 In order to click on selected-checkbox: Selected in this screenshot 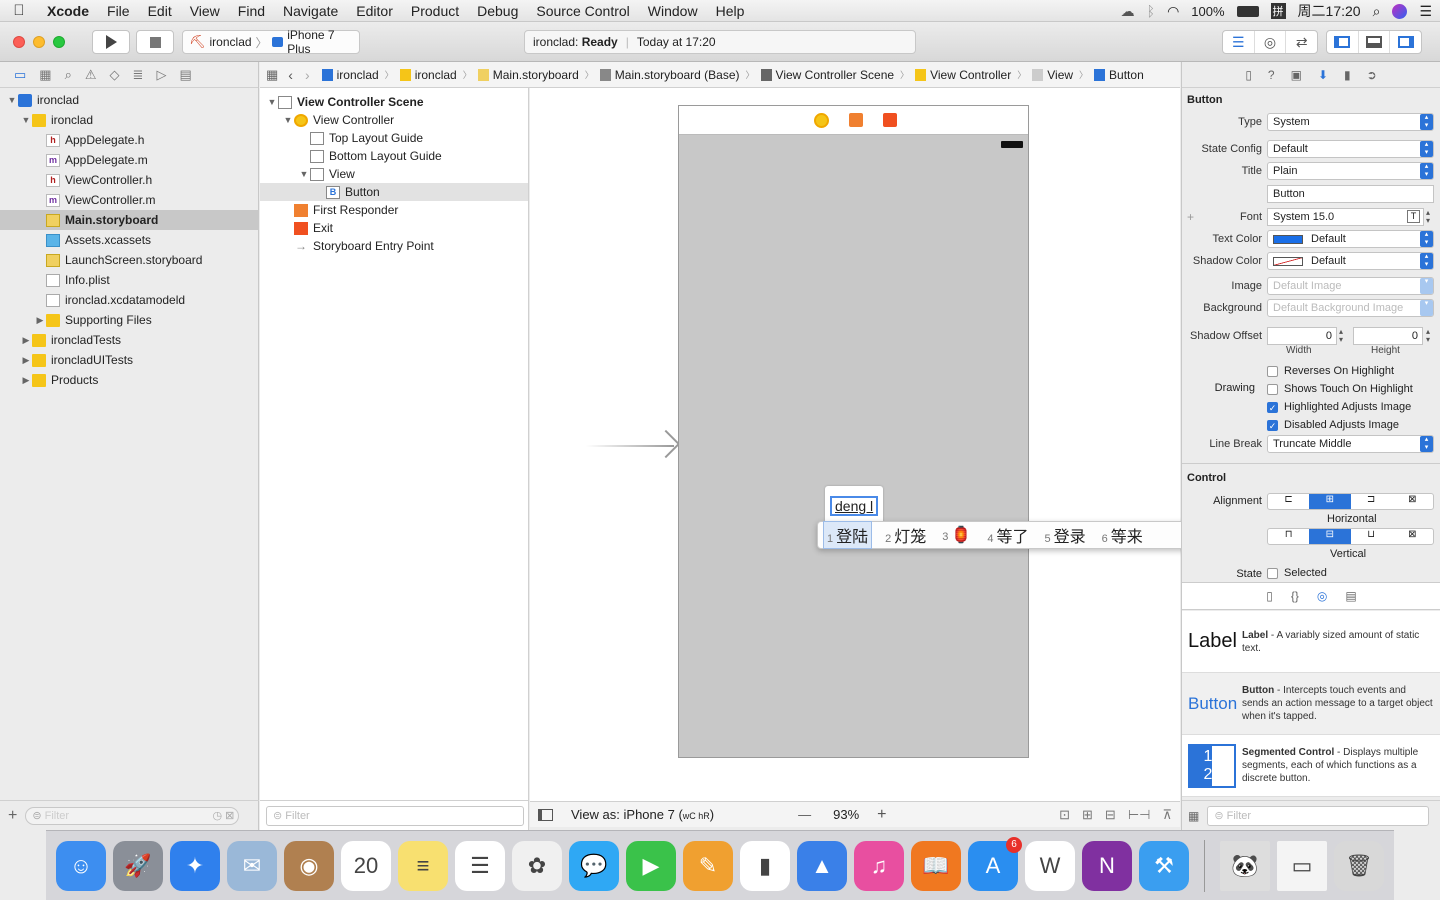, I will do `click(1297, 573)`.